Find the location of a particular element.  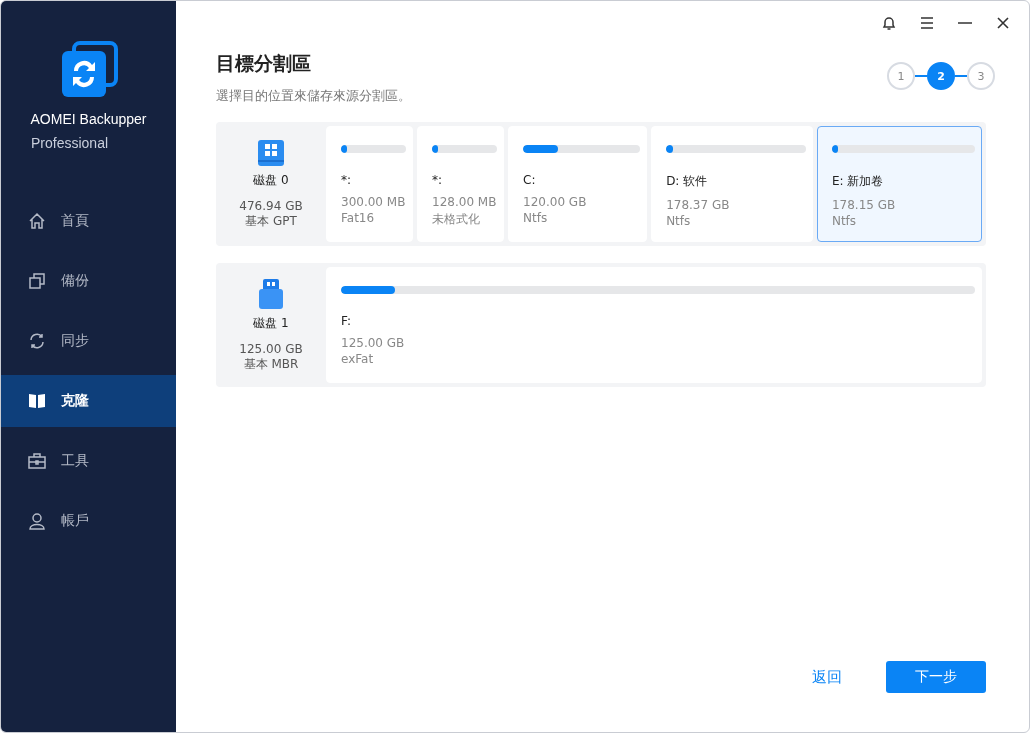

partition-filesystem: 未格式化 is located at coordinates (457, 219).